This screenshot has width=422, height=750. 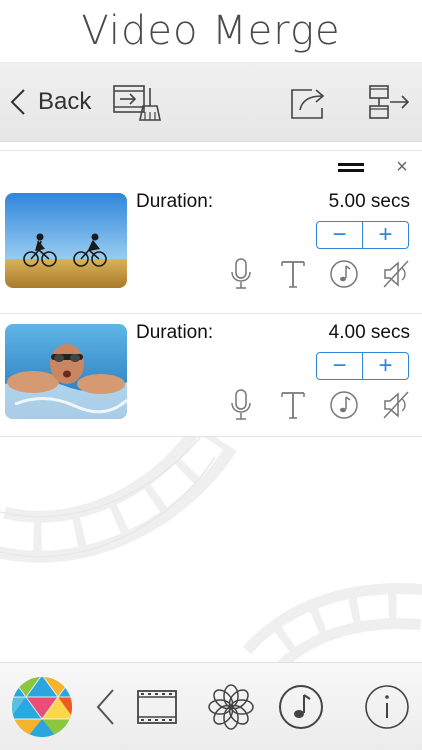 What do you see at coordinates (42, 707) in the screenshot?
I see `app-logo-icon` at bounding box center [42, 707].